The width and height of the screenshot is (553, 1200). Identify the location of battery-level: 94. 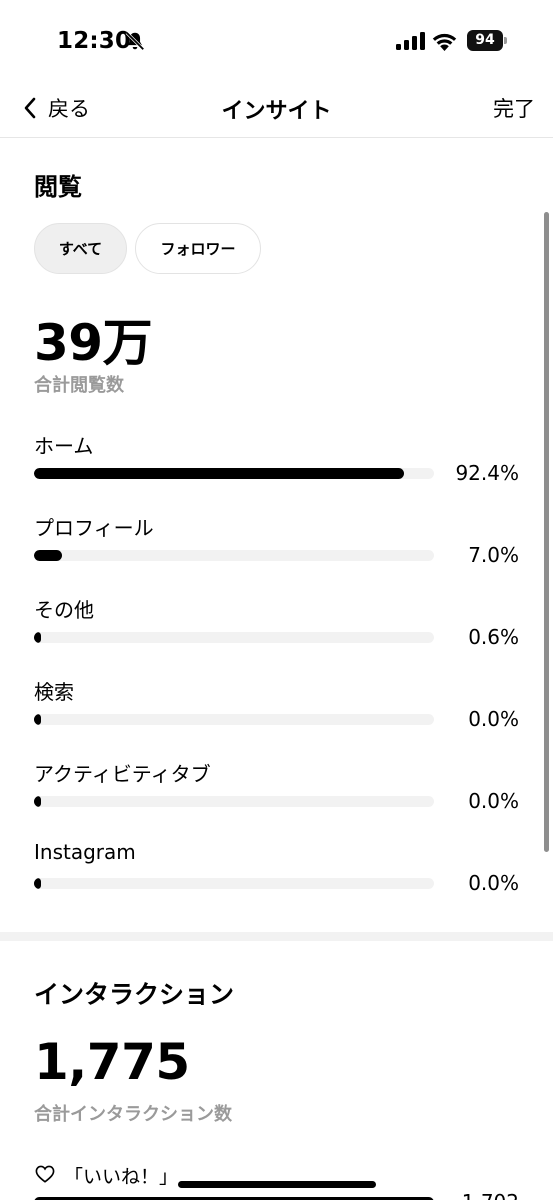
(485, 40).